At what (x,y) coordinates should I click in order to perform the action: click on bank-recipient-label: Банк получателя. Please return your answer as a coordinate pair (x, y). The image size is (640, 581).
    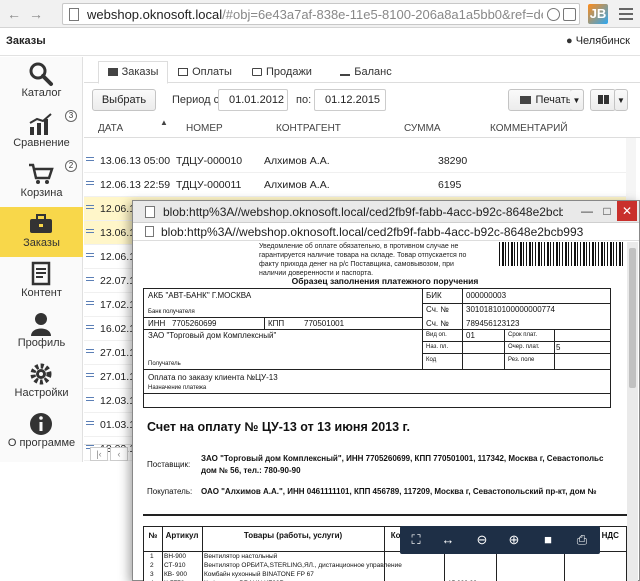
    Looking at the image, I should click on (171, 312).